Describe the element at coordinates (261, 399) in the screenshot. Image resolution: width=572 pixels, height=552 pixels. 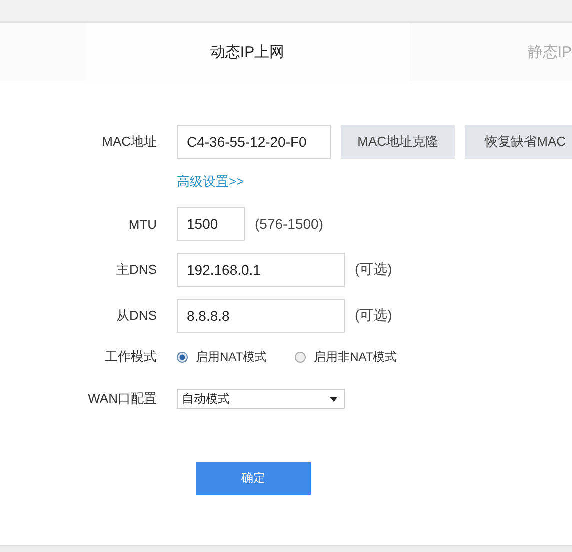
I see `dropdown: 自动模式` at that location.